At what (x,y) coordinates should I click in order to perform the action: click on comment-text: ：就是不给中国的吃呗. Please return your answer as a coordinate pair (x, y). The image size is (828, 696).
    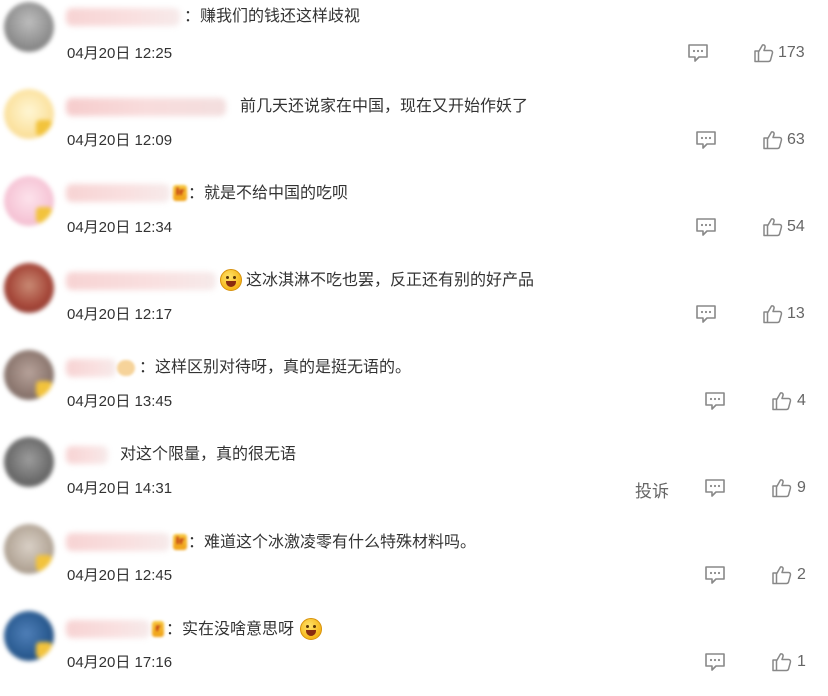
    Looking at the image, I should click on (268, 192).